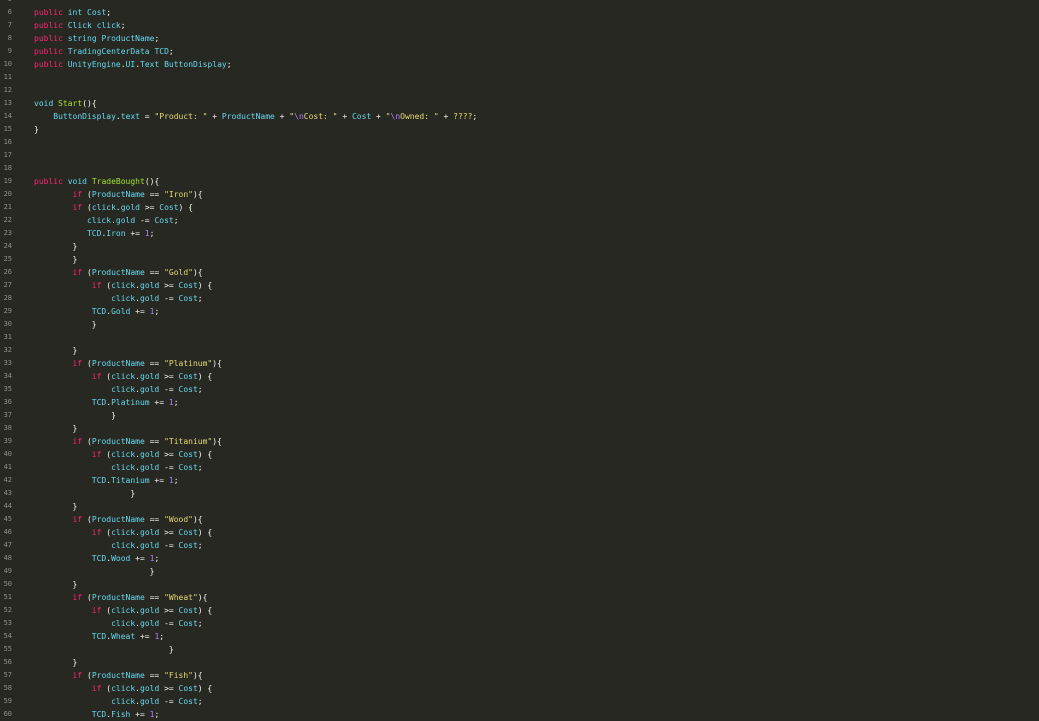  Describe the element at coordinates (7, 493) in the screenshot. I see `line-number: 43` at that location.